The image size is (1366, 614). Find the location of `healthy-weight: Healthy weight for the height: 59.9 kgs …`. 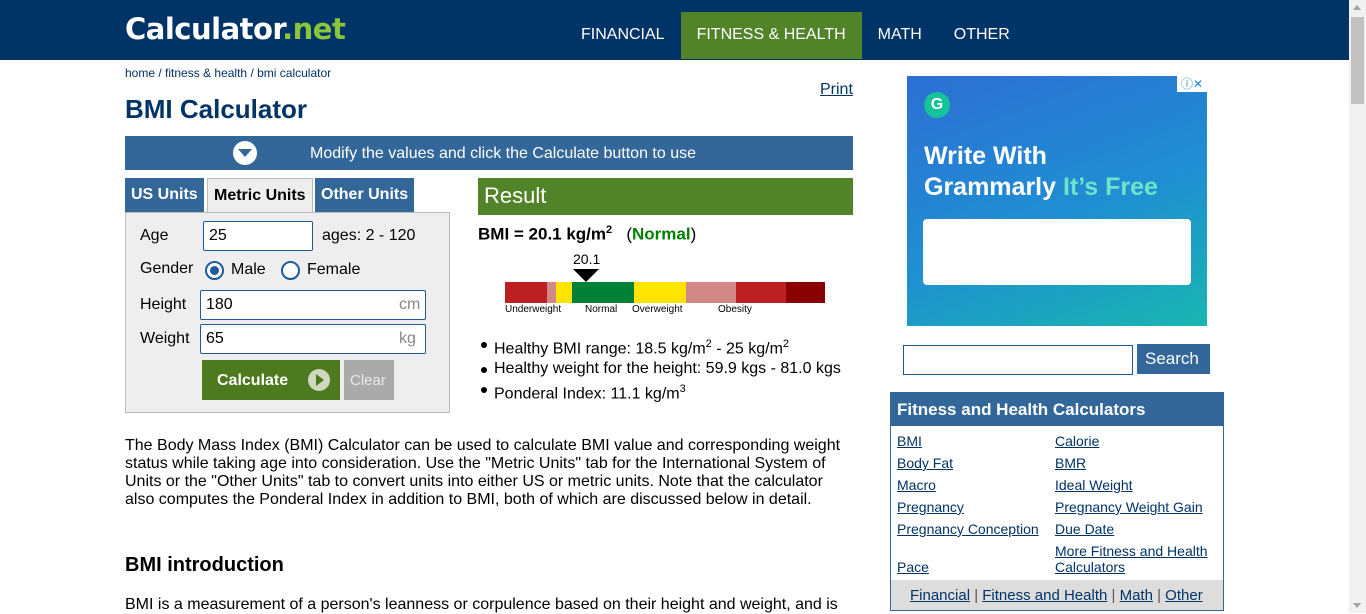

healthy-weight: Healthy weight for the height: 59.9 kgs … is located at coordinates (661, 369).